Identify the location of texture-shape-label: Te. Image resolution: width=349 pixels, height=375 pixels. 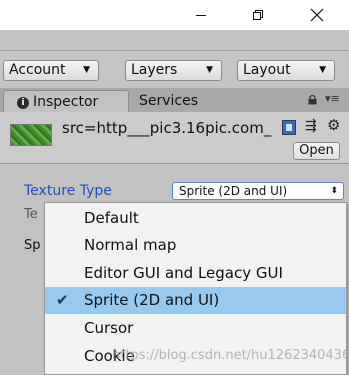
(31, 214).